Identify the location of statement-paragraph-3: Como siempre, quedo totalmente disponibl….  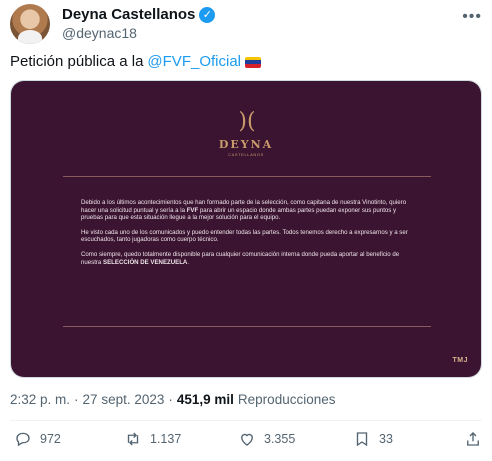
(240, 258).